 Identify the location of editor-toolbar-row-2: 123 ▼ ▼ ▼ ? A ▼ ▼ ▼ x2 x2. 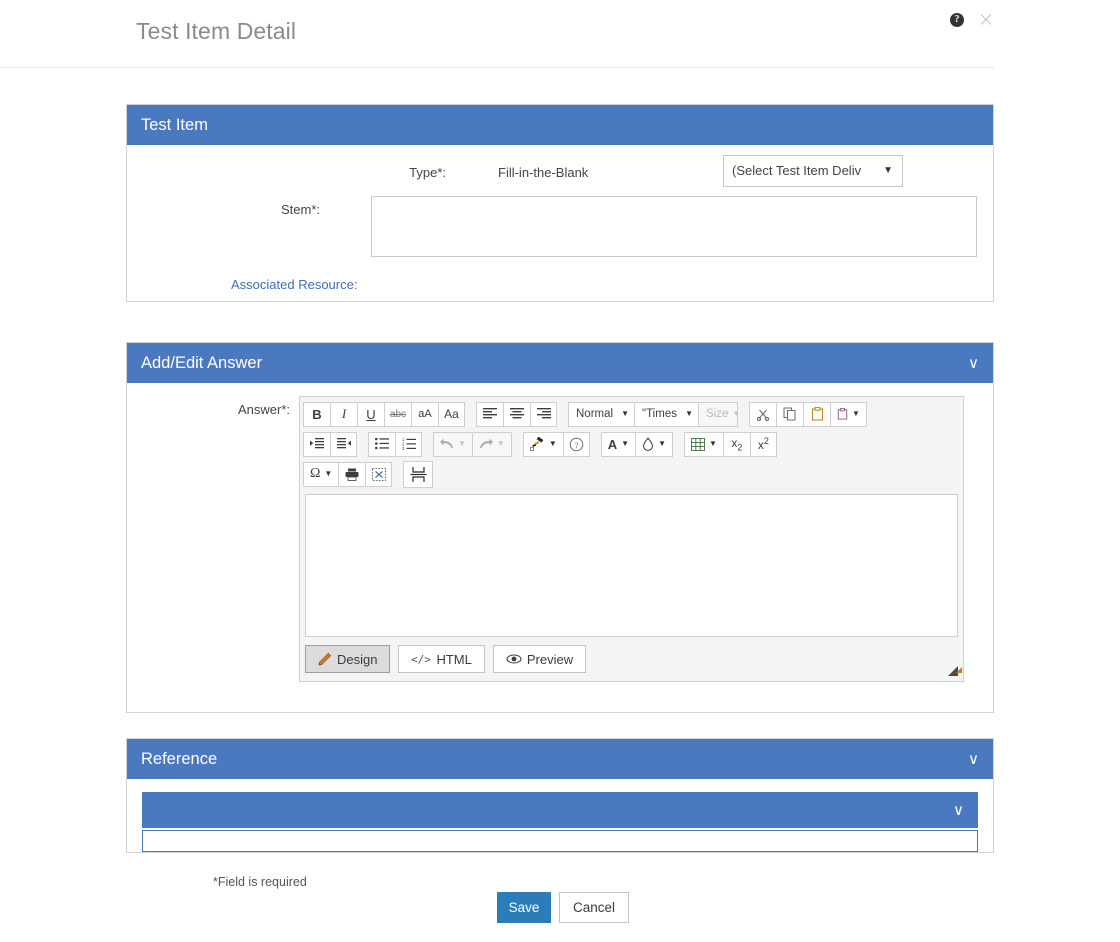
(631, 444).